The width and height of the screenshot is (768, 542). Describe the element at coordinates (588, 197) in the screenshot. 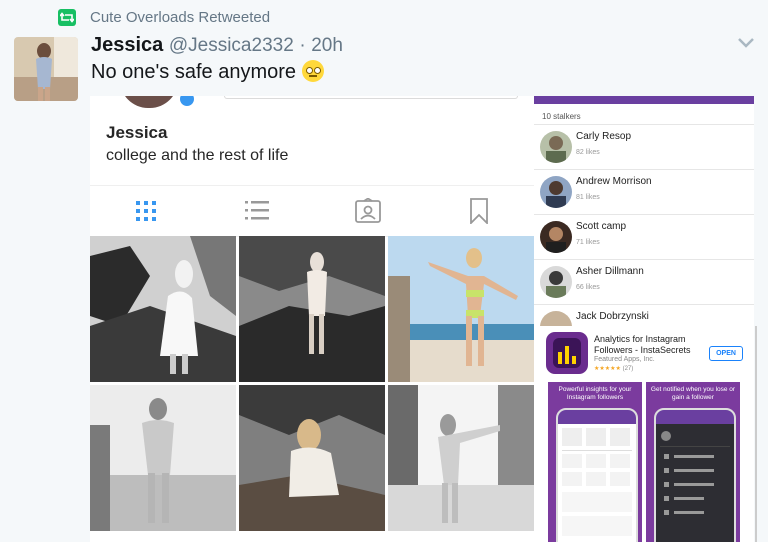

I see `stalker-likes: 81 likes` at that location.